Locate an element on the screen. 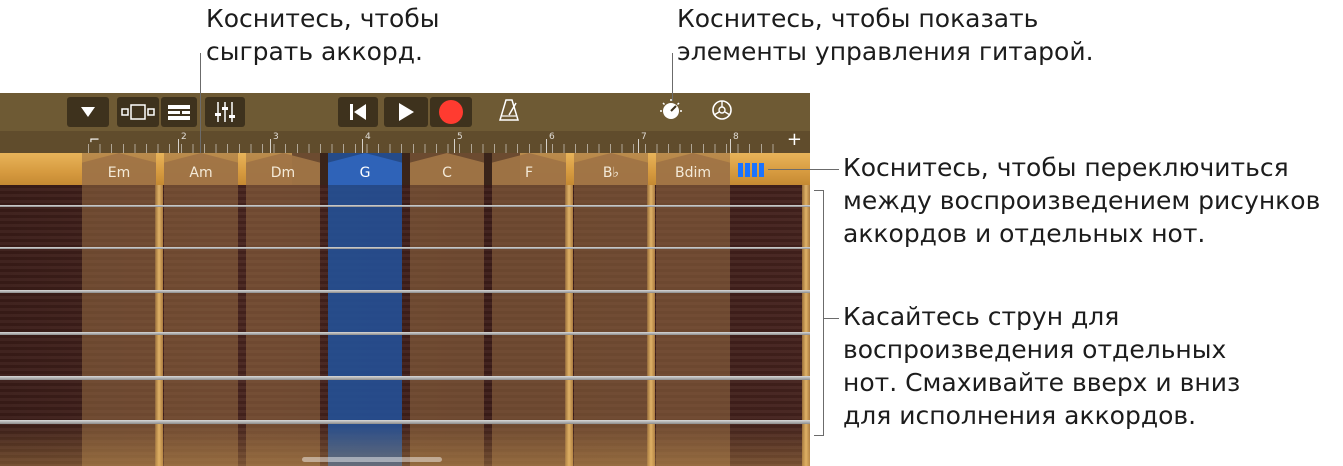 The height and width of the screenshot is (466, 1343). mixer-button is located at coordinates (225, 112).